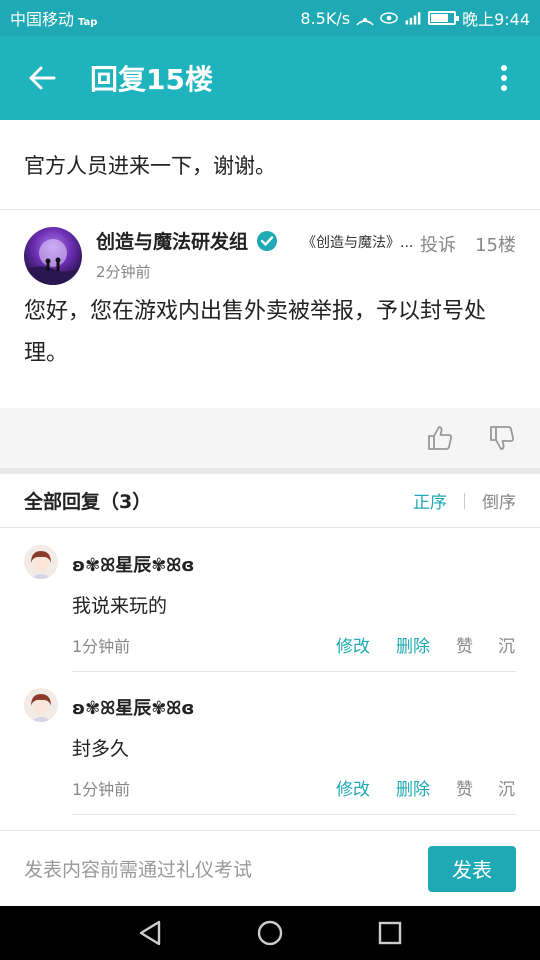 The image size is (540, 960). Describe the element at coordinates (123, 272) in the screenshot. I see `post-time: 2分钟前` at that location.